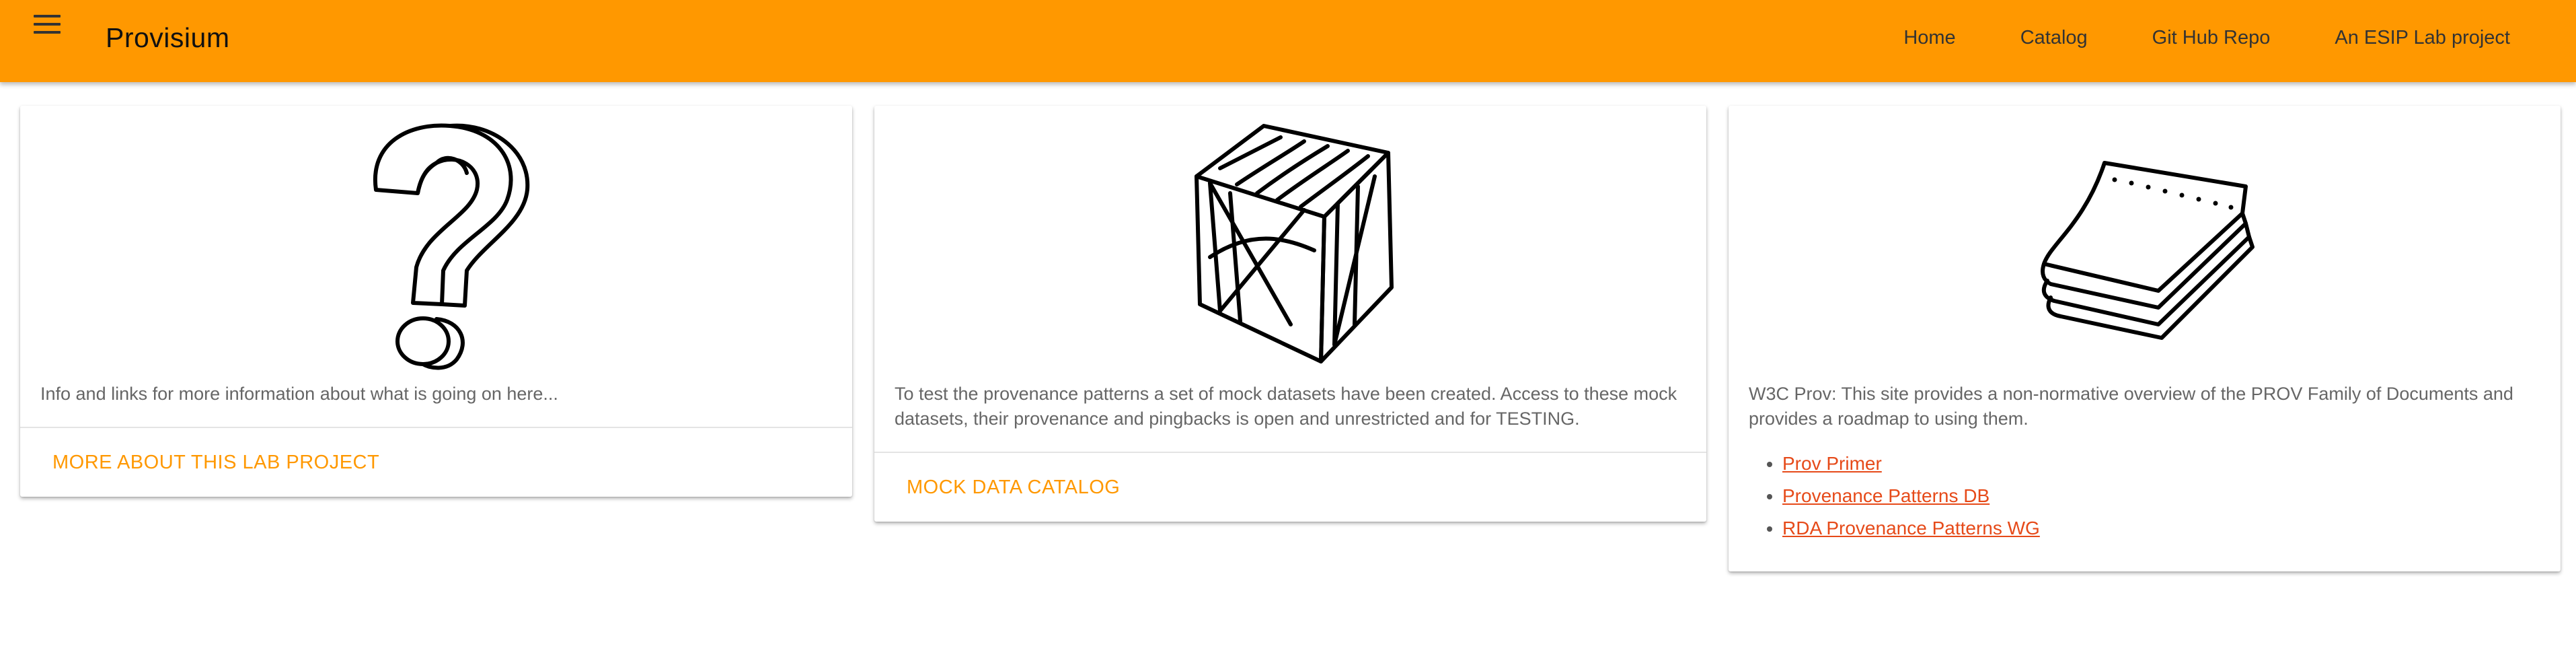 The height and width of the screenshot is (665, 2576). What do you see at coordinates (2147, 251) in the screenshot?
I see `paper-stack-icon` at bounding box center [2147, 251].